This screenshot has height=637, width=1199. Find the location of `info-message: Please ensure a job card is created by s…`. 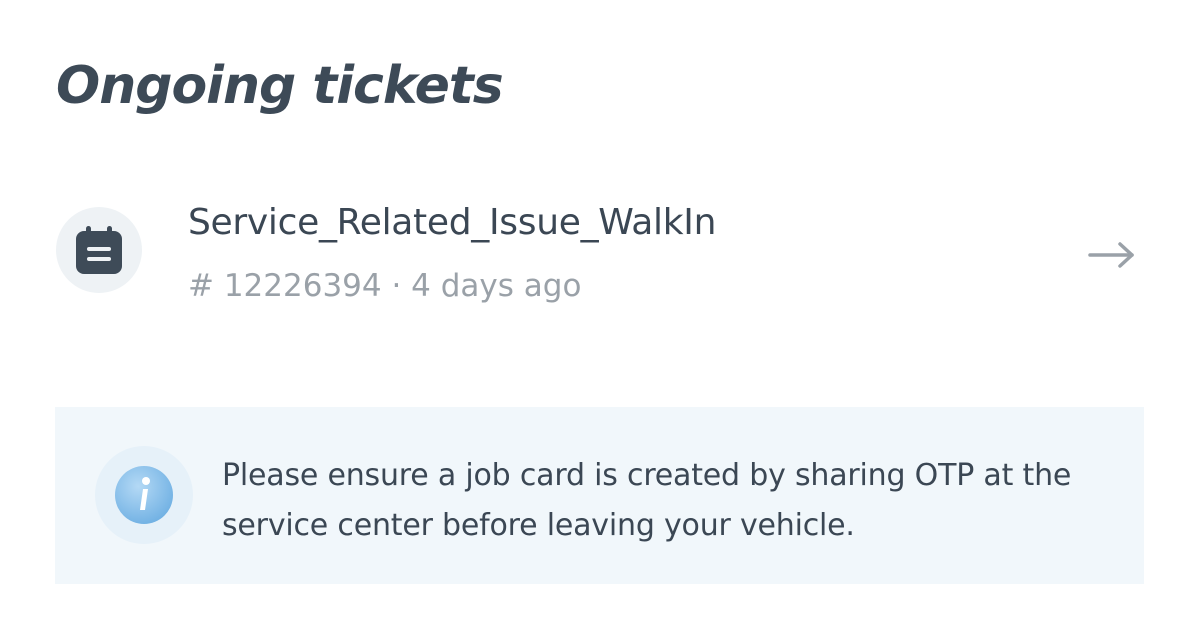

info-message: Please ensure a job card is created by s… is located at coordinates (647, 500).